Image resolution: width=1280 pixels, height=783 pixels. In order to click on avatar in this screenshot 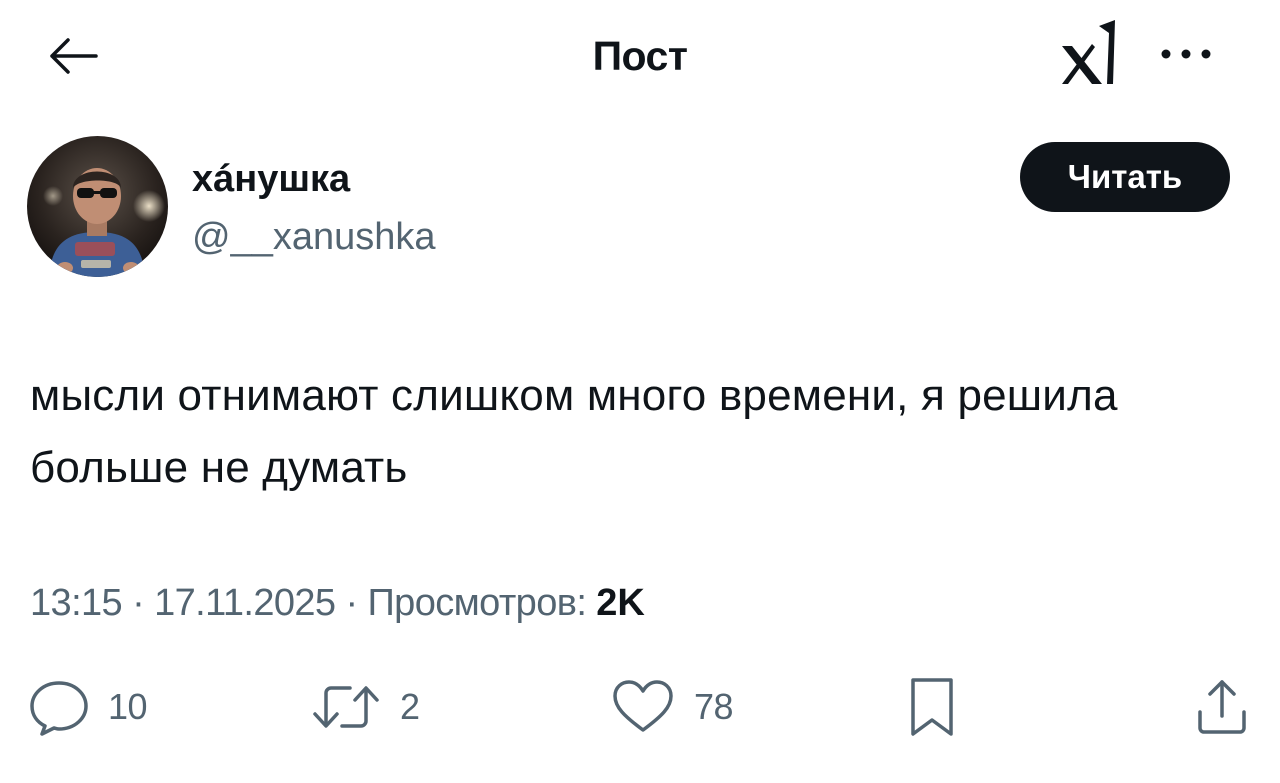, I will do `click(97, 206)`.